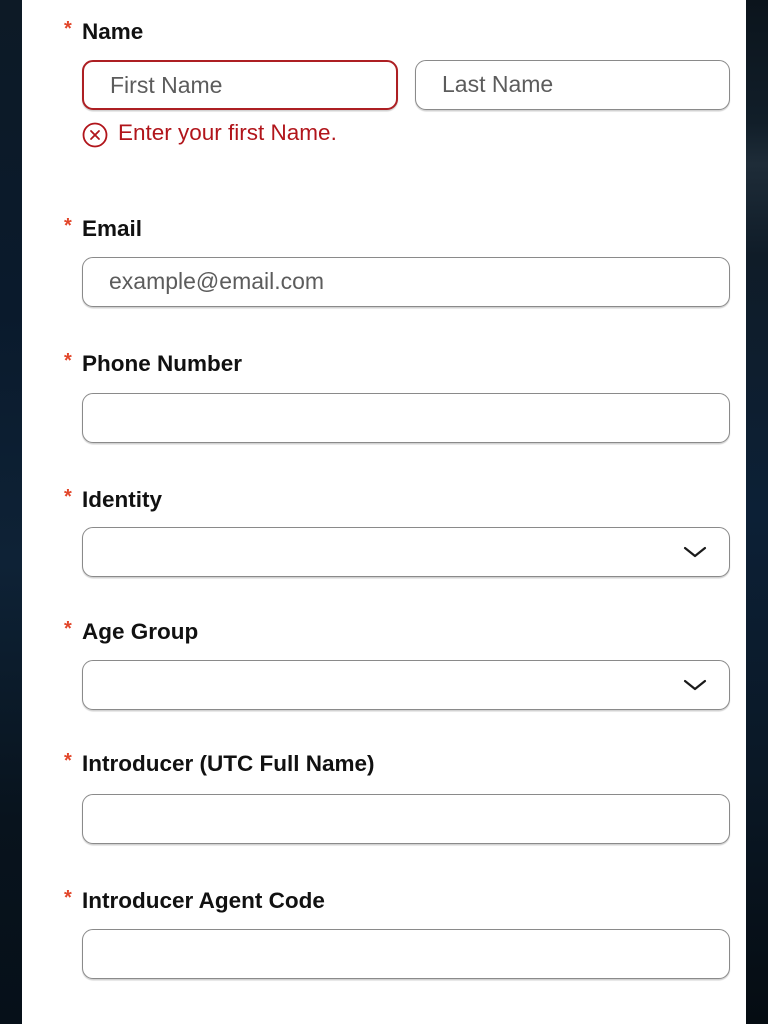  I want to click on background-right, so click(757, 512).